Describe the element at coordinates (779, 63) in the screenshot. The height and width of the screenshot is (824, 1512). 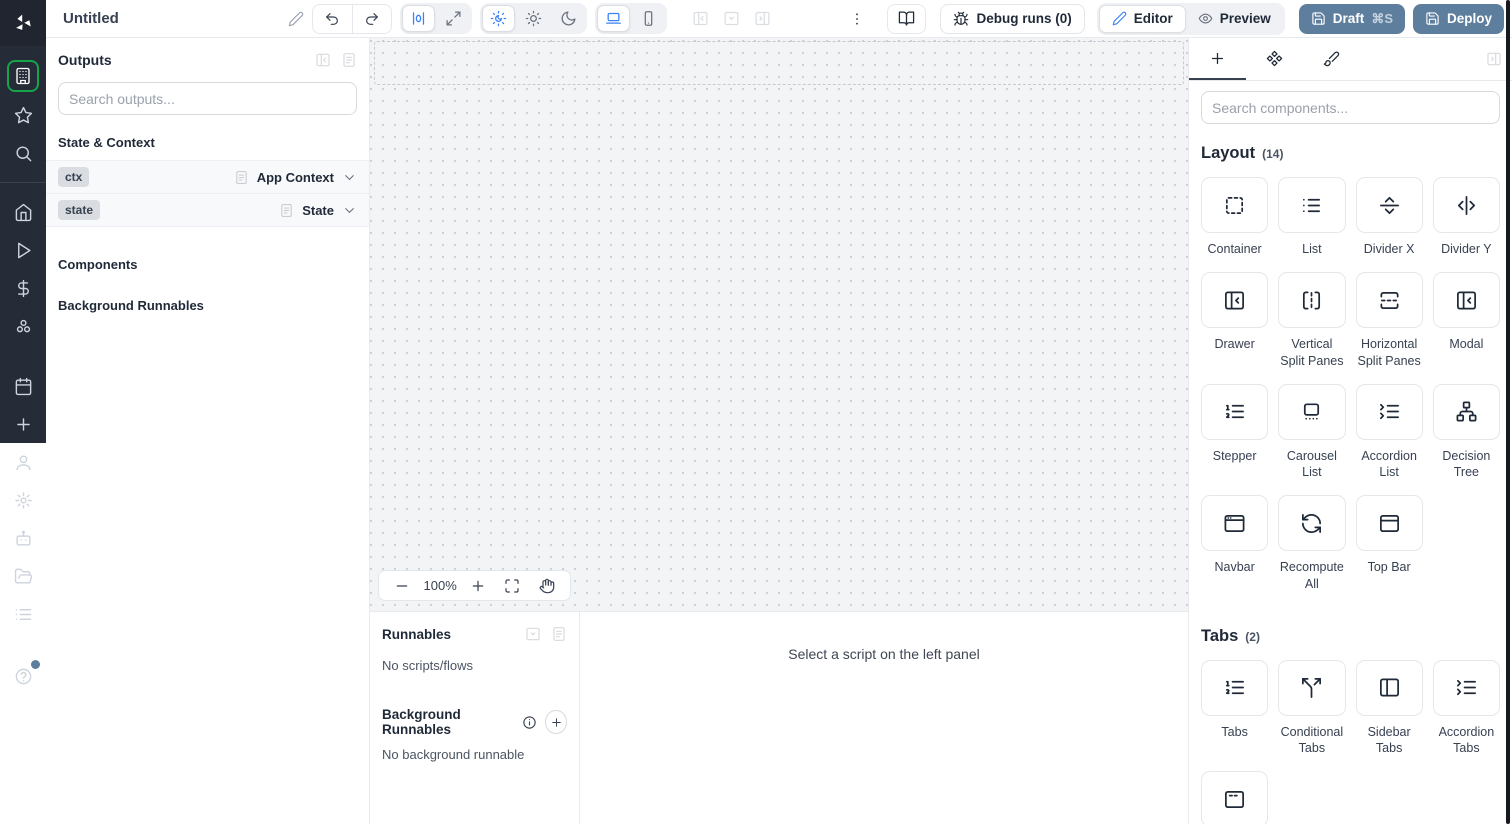
I see `canvas-drop-zone` at that location.